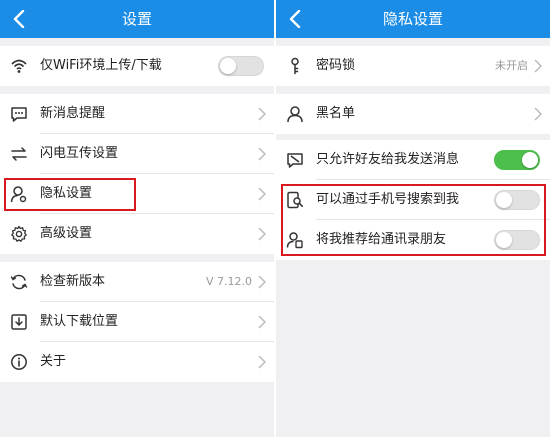 Image resolution: width=550 pixels, height=437 pixels. Describe the element at coordinates (388, 159) in the screenshot. I see `friends-only-label: 只允许好友给我发送消息` at that location.